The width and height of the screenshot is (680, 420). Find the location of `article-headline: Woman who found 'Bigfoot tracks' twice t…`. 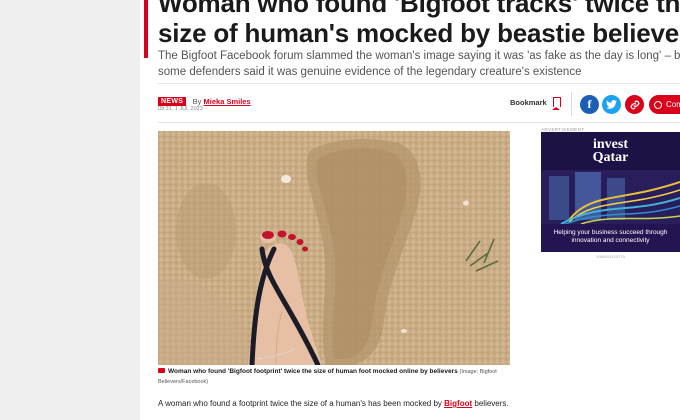

article-headline: Woman who found 'Bigfoot tracks' twice t… is located at coordinates (419, 24).